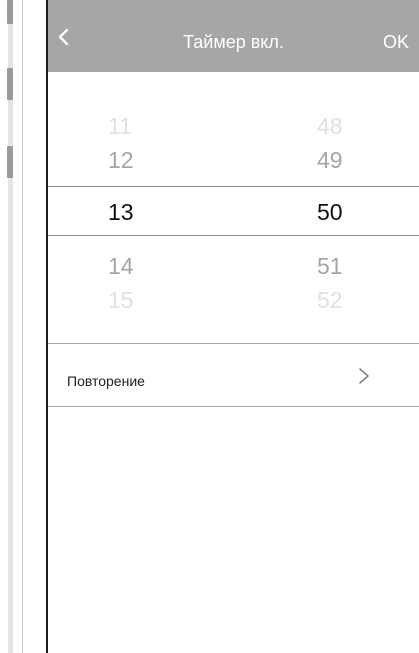 The image size is (419, 653). What do you see at coordinates (330, 266) in the screenshot?
I see `minute-option: 51` at bounding box center [330, 266].